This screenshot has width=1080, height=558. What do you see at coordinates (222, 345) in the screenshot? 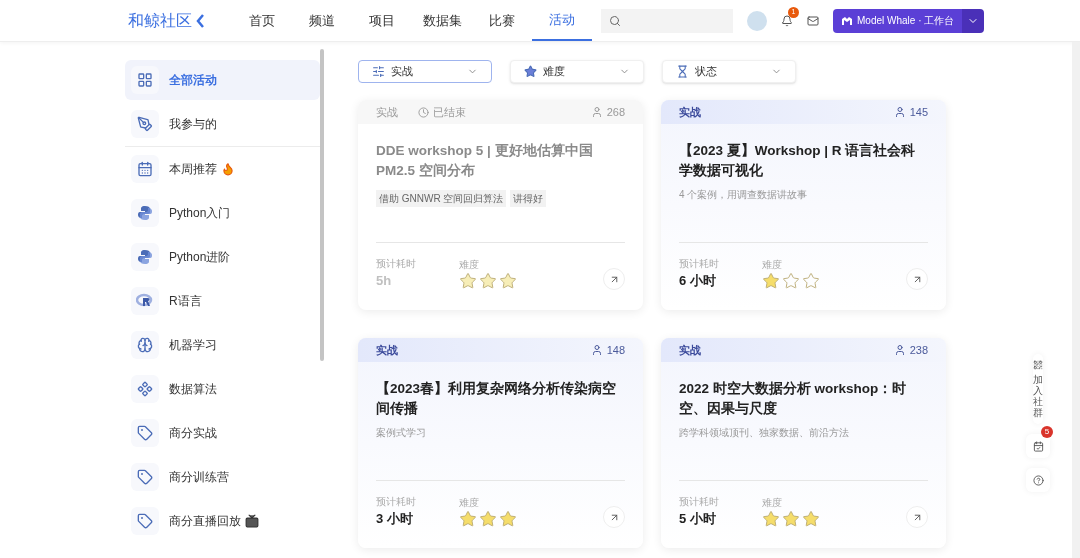
I see `sidebar-item: 机器学习` at bounding box center [222, 345].